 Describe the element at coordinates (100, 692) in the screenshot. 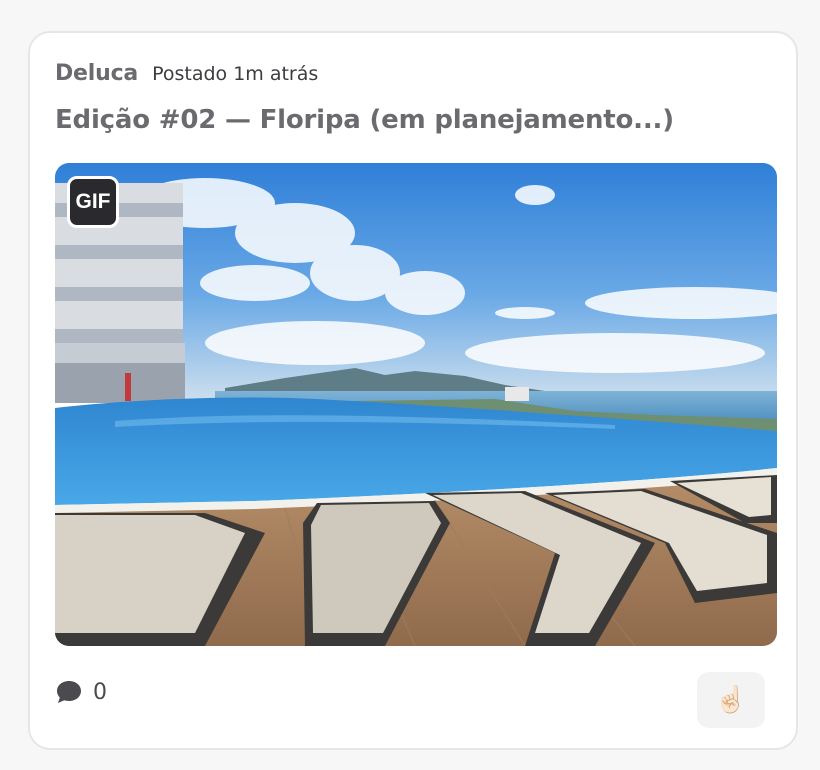

I see `comment-count: 0` at that location.